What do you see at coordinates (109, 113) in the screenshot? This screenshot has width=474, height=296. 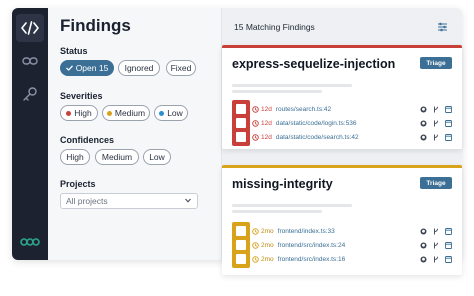 I see `medium-dot-icon` at bounding box center [109, 113].